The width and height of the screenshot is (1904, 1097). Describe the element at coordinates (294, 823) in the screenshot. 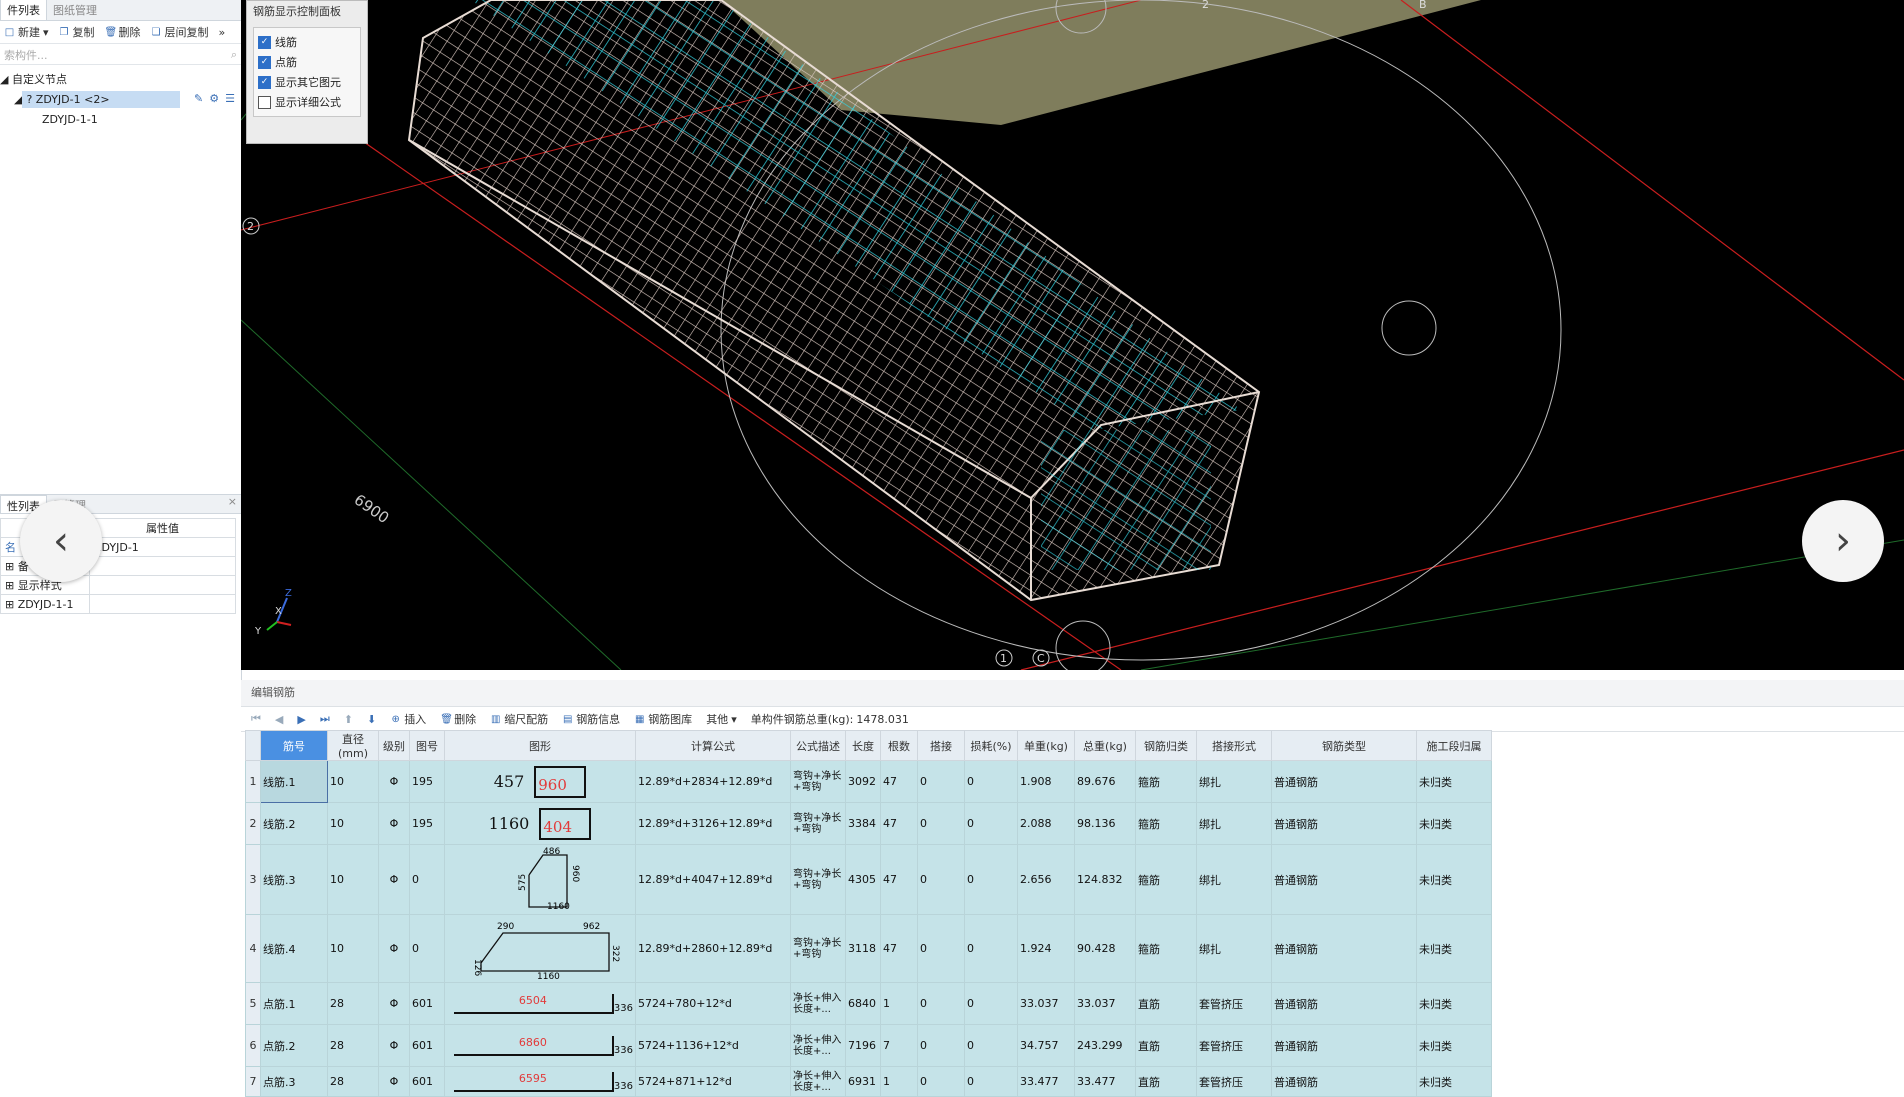

I see `cell-bar-name: 线筋.2` at that location.